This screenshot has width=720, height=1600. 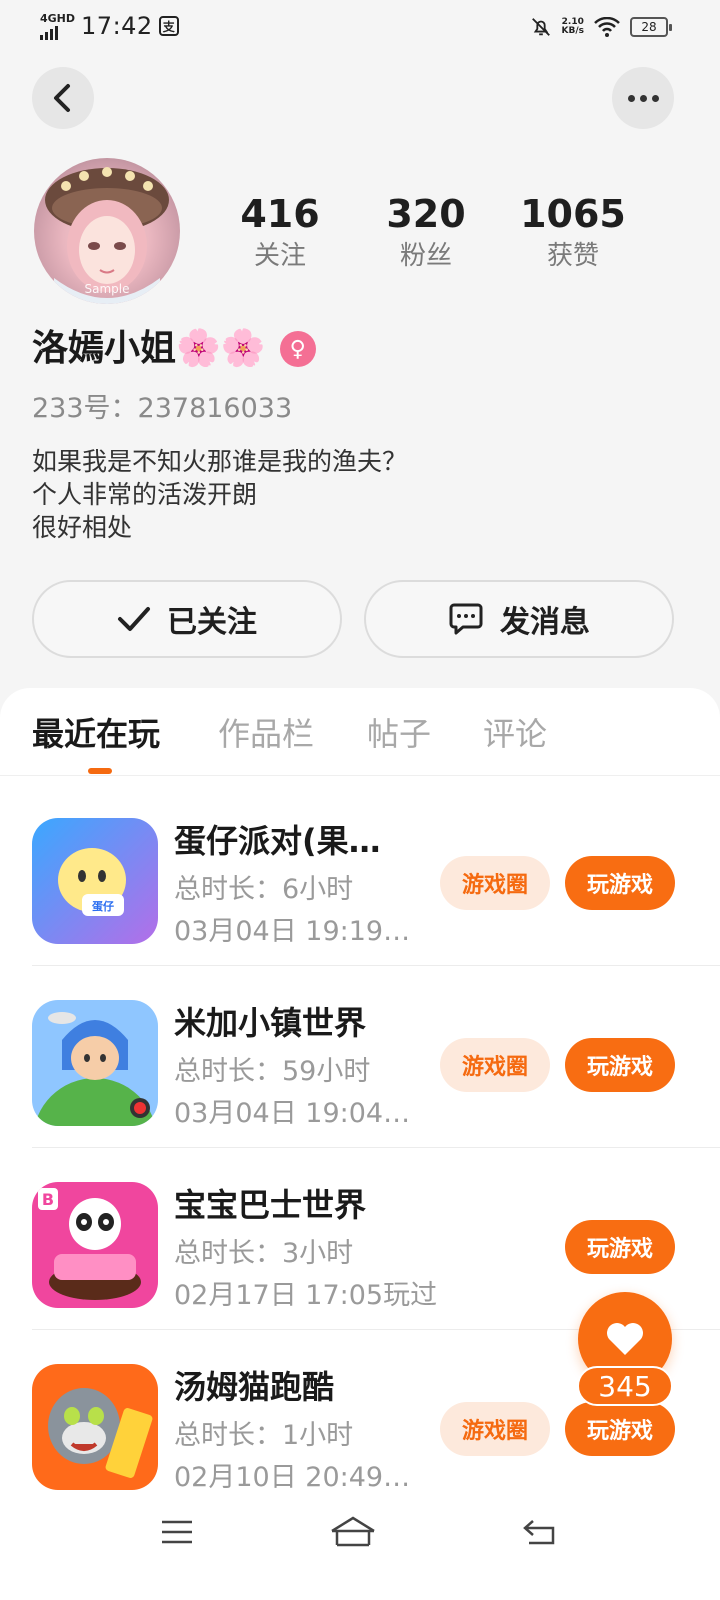 I want to click on battery-icon: 28, so click(x=651, y=27).